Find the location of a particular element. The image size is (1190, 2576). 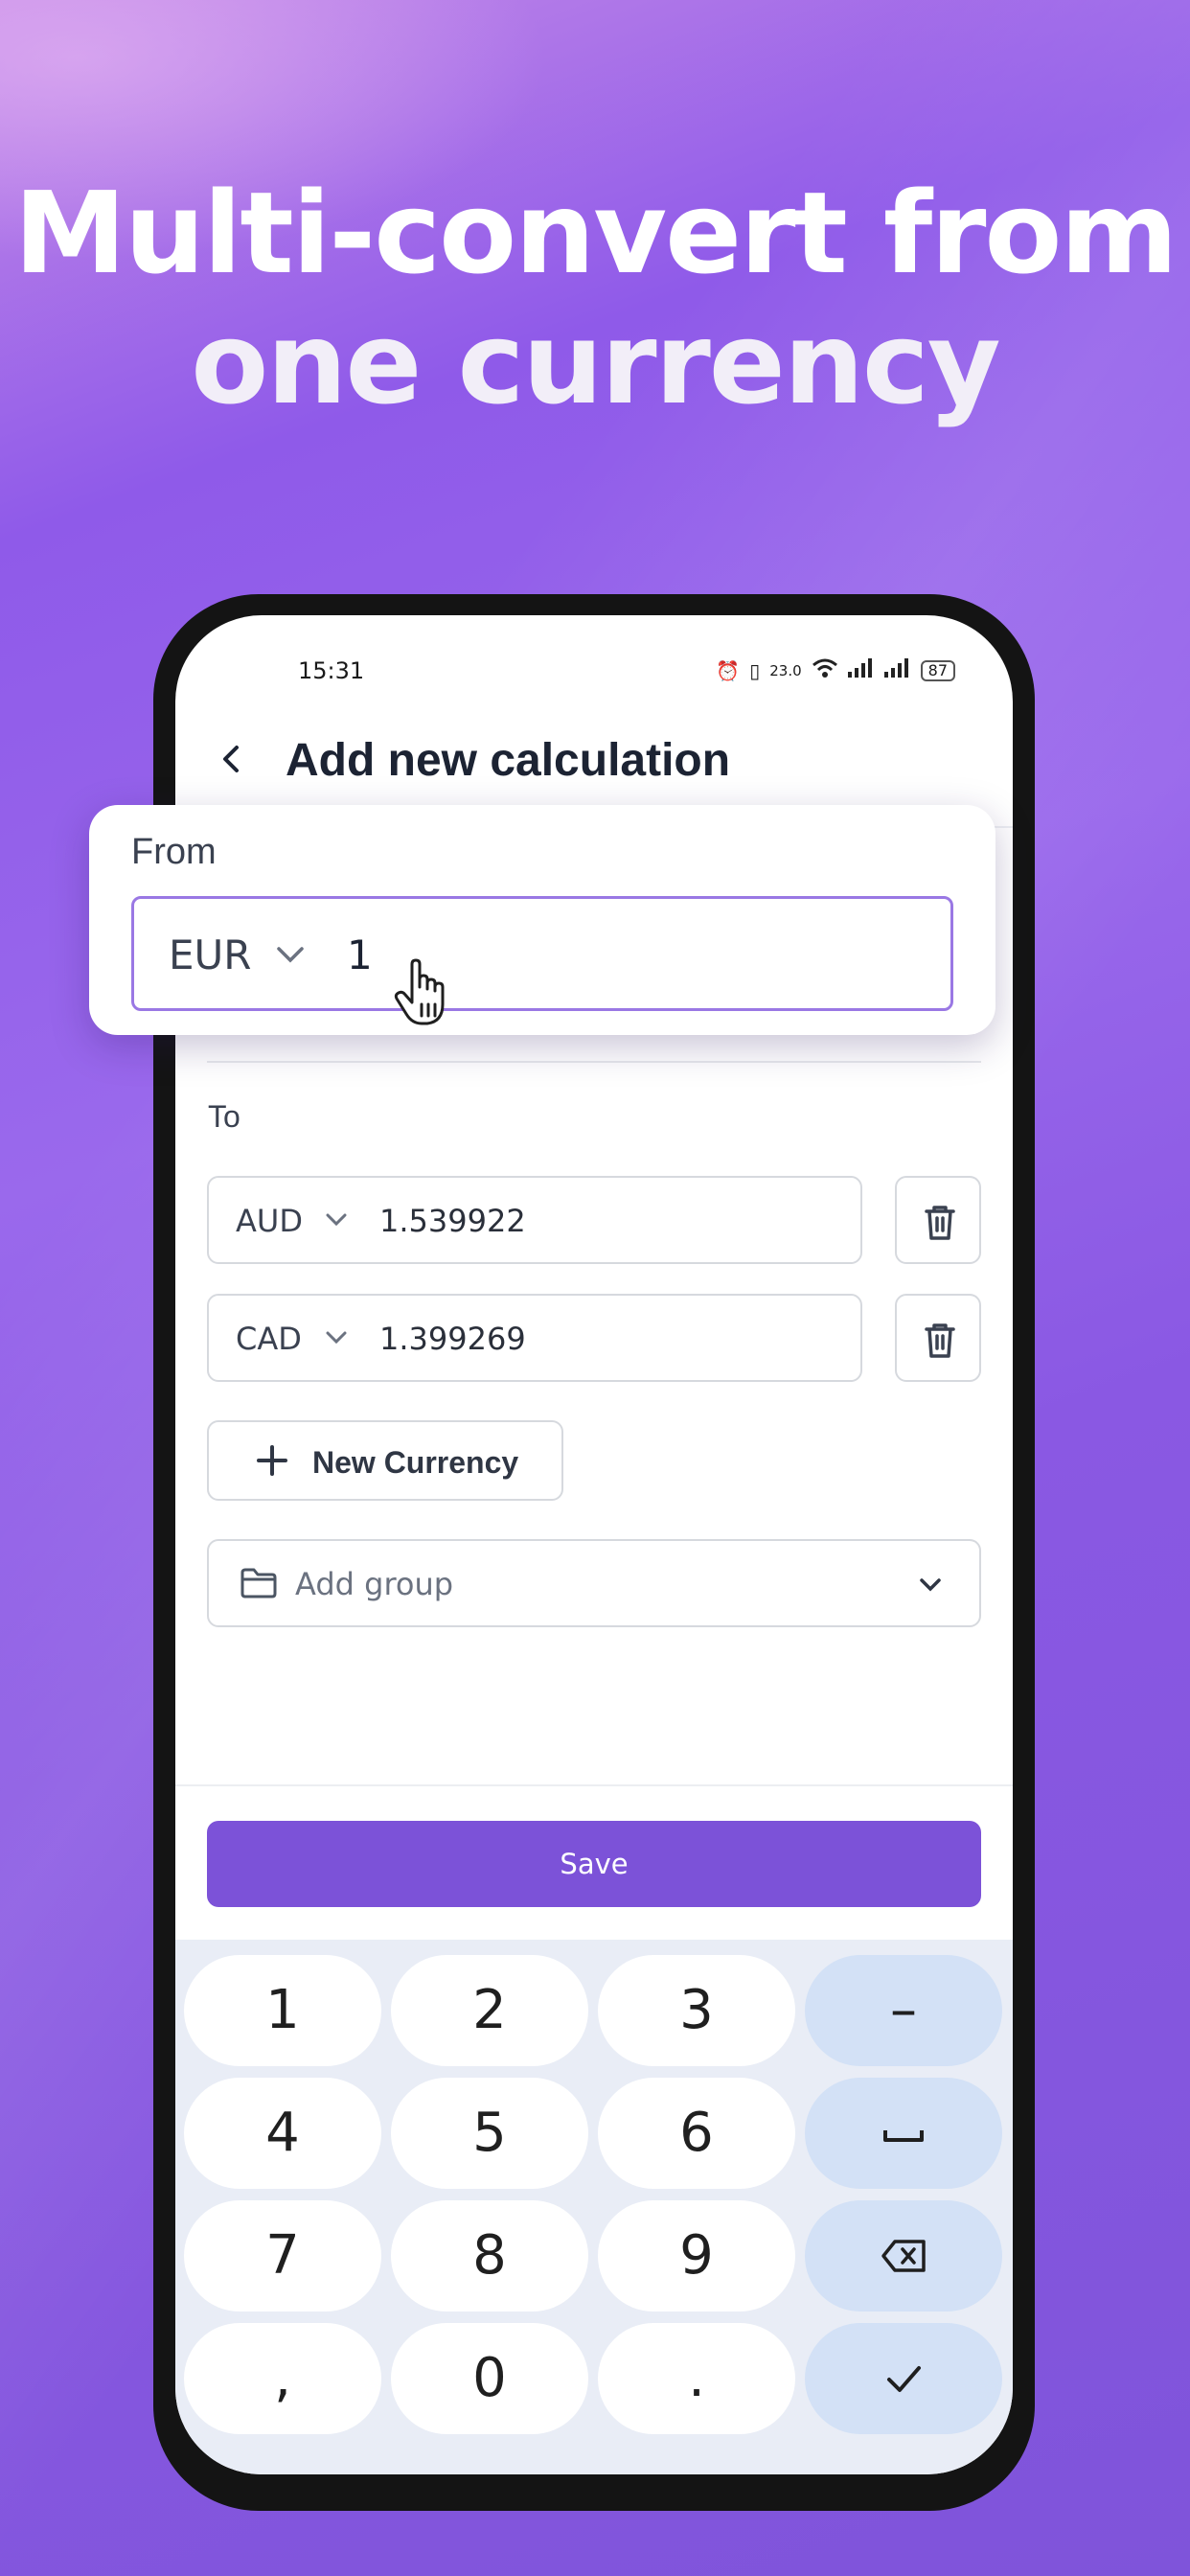

to-label: To is located at coordinates (224, 1116).